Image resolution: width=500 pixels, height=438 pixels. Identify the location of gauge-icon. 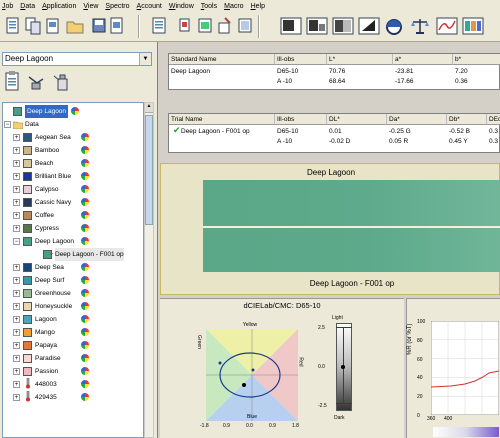
(394, 26).